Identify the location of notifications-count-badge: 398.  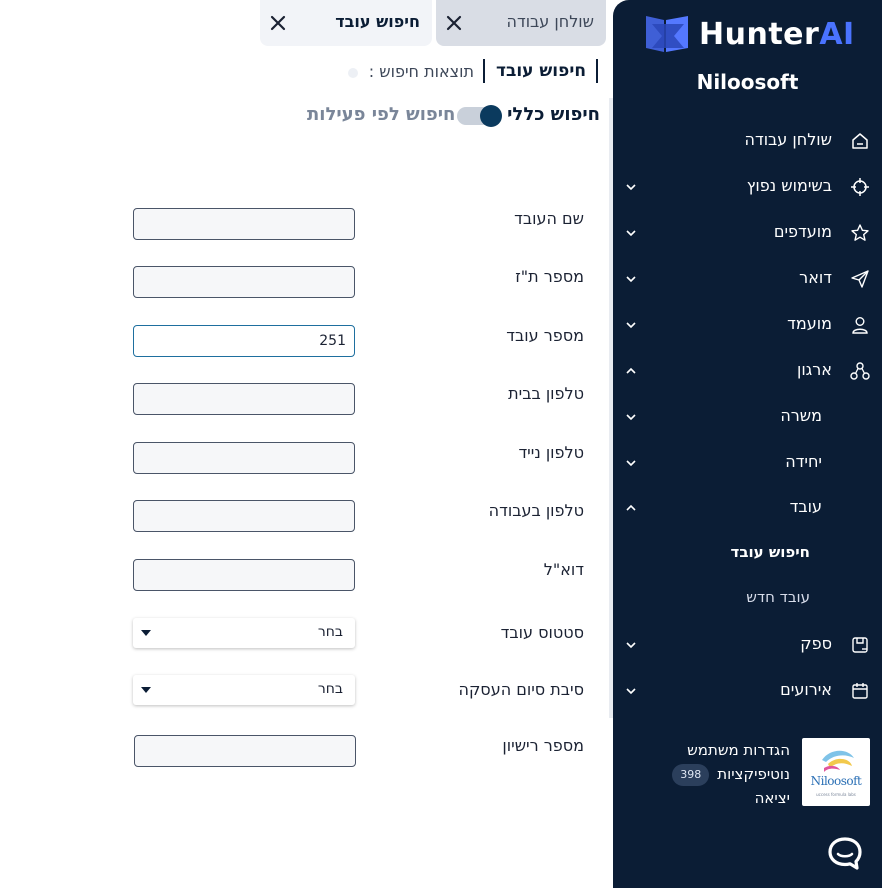
(691, 774).